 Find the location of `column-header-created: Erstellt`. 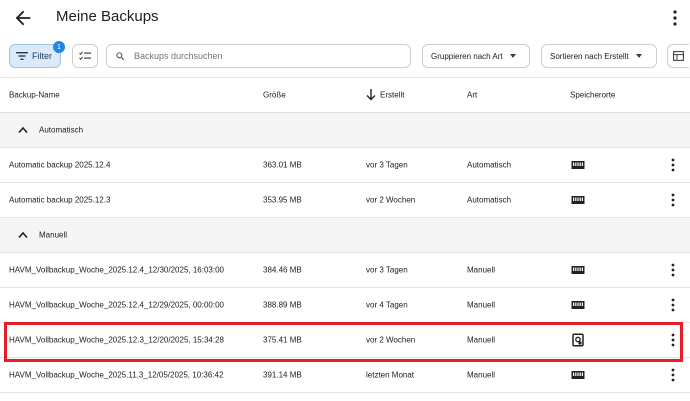

column-header-created: Erstellt is located at coordinates (392, 95).